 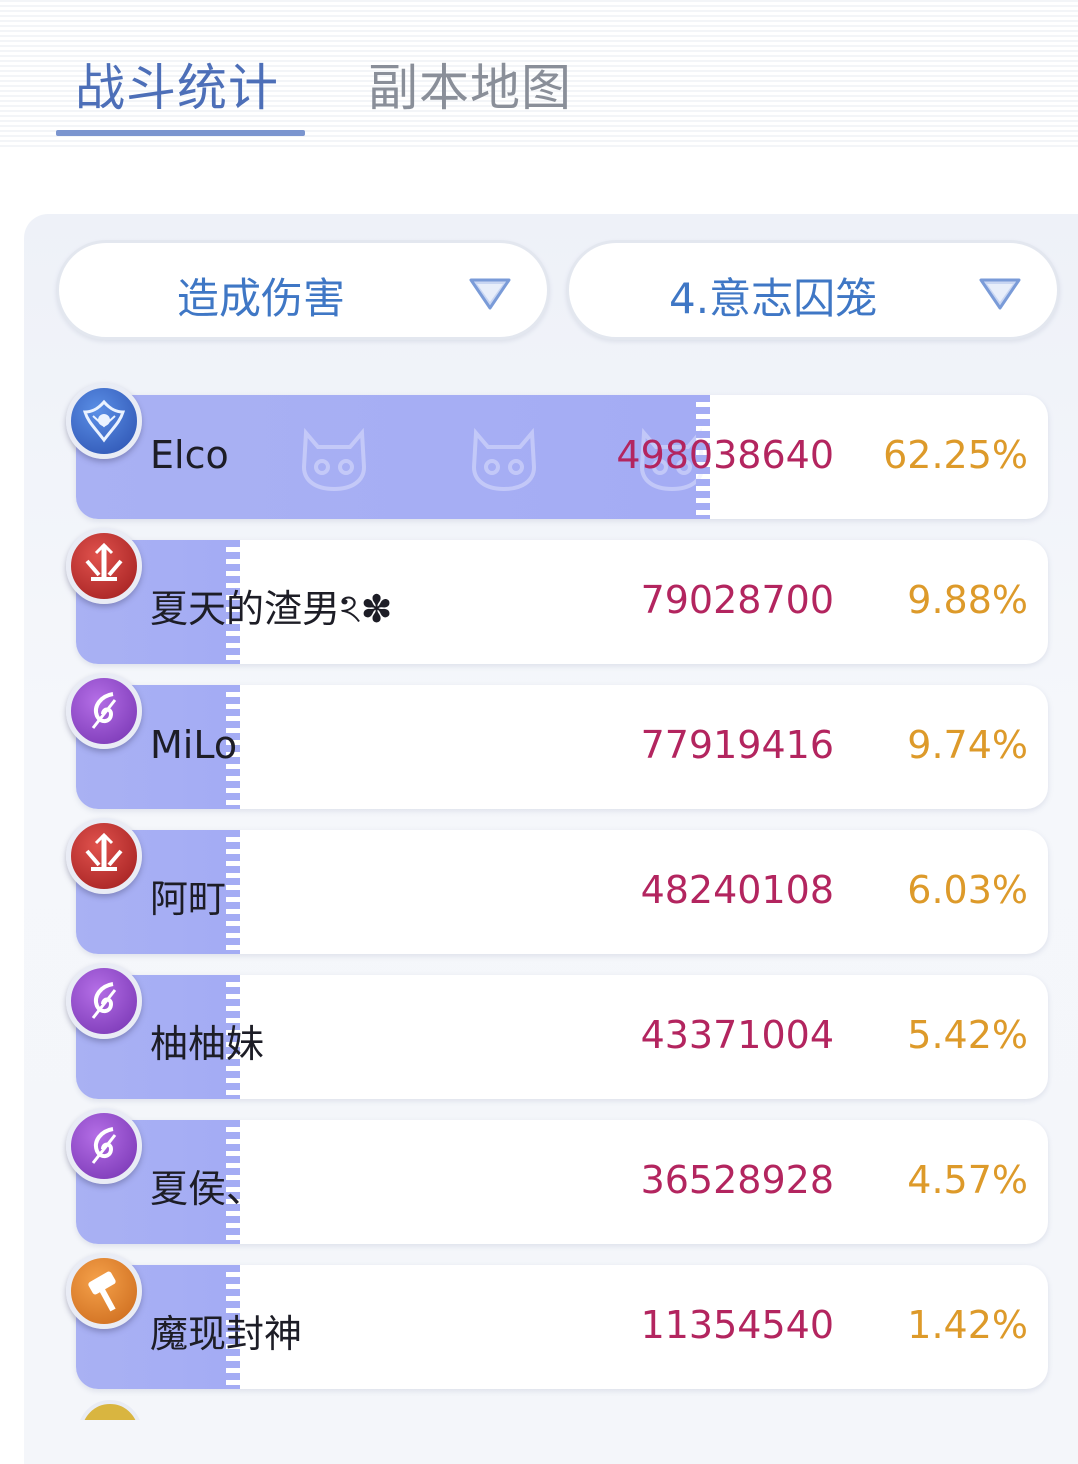 What do you see at coordinates (562, 1037) in the screenshot?
I see `player-row: 柚柚妹 43371004 5.42%` at bounding box center [562, 1037].